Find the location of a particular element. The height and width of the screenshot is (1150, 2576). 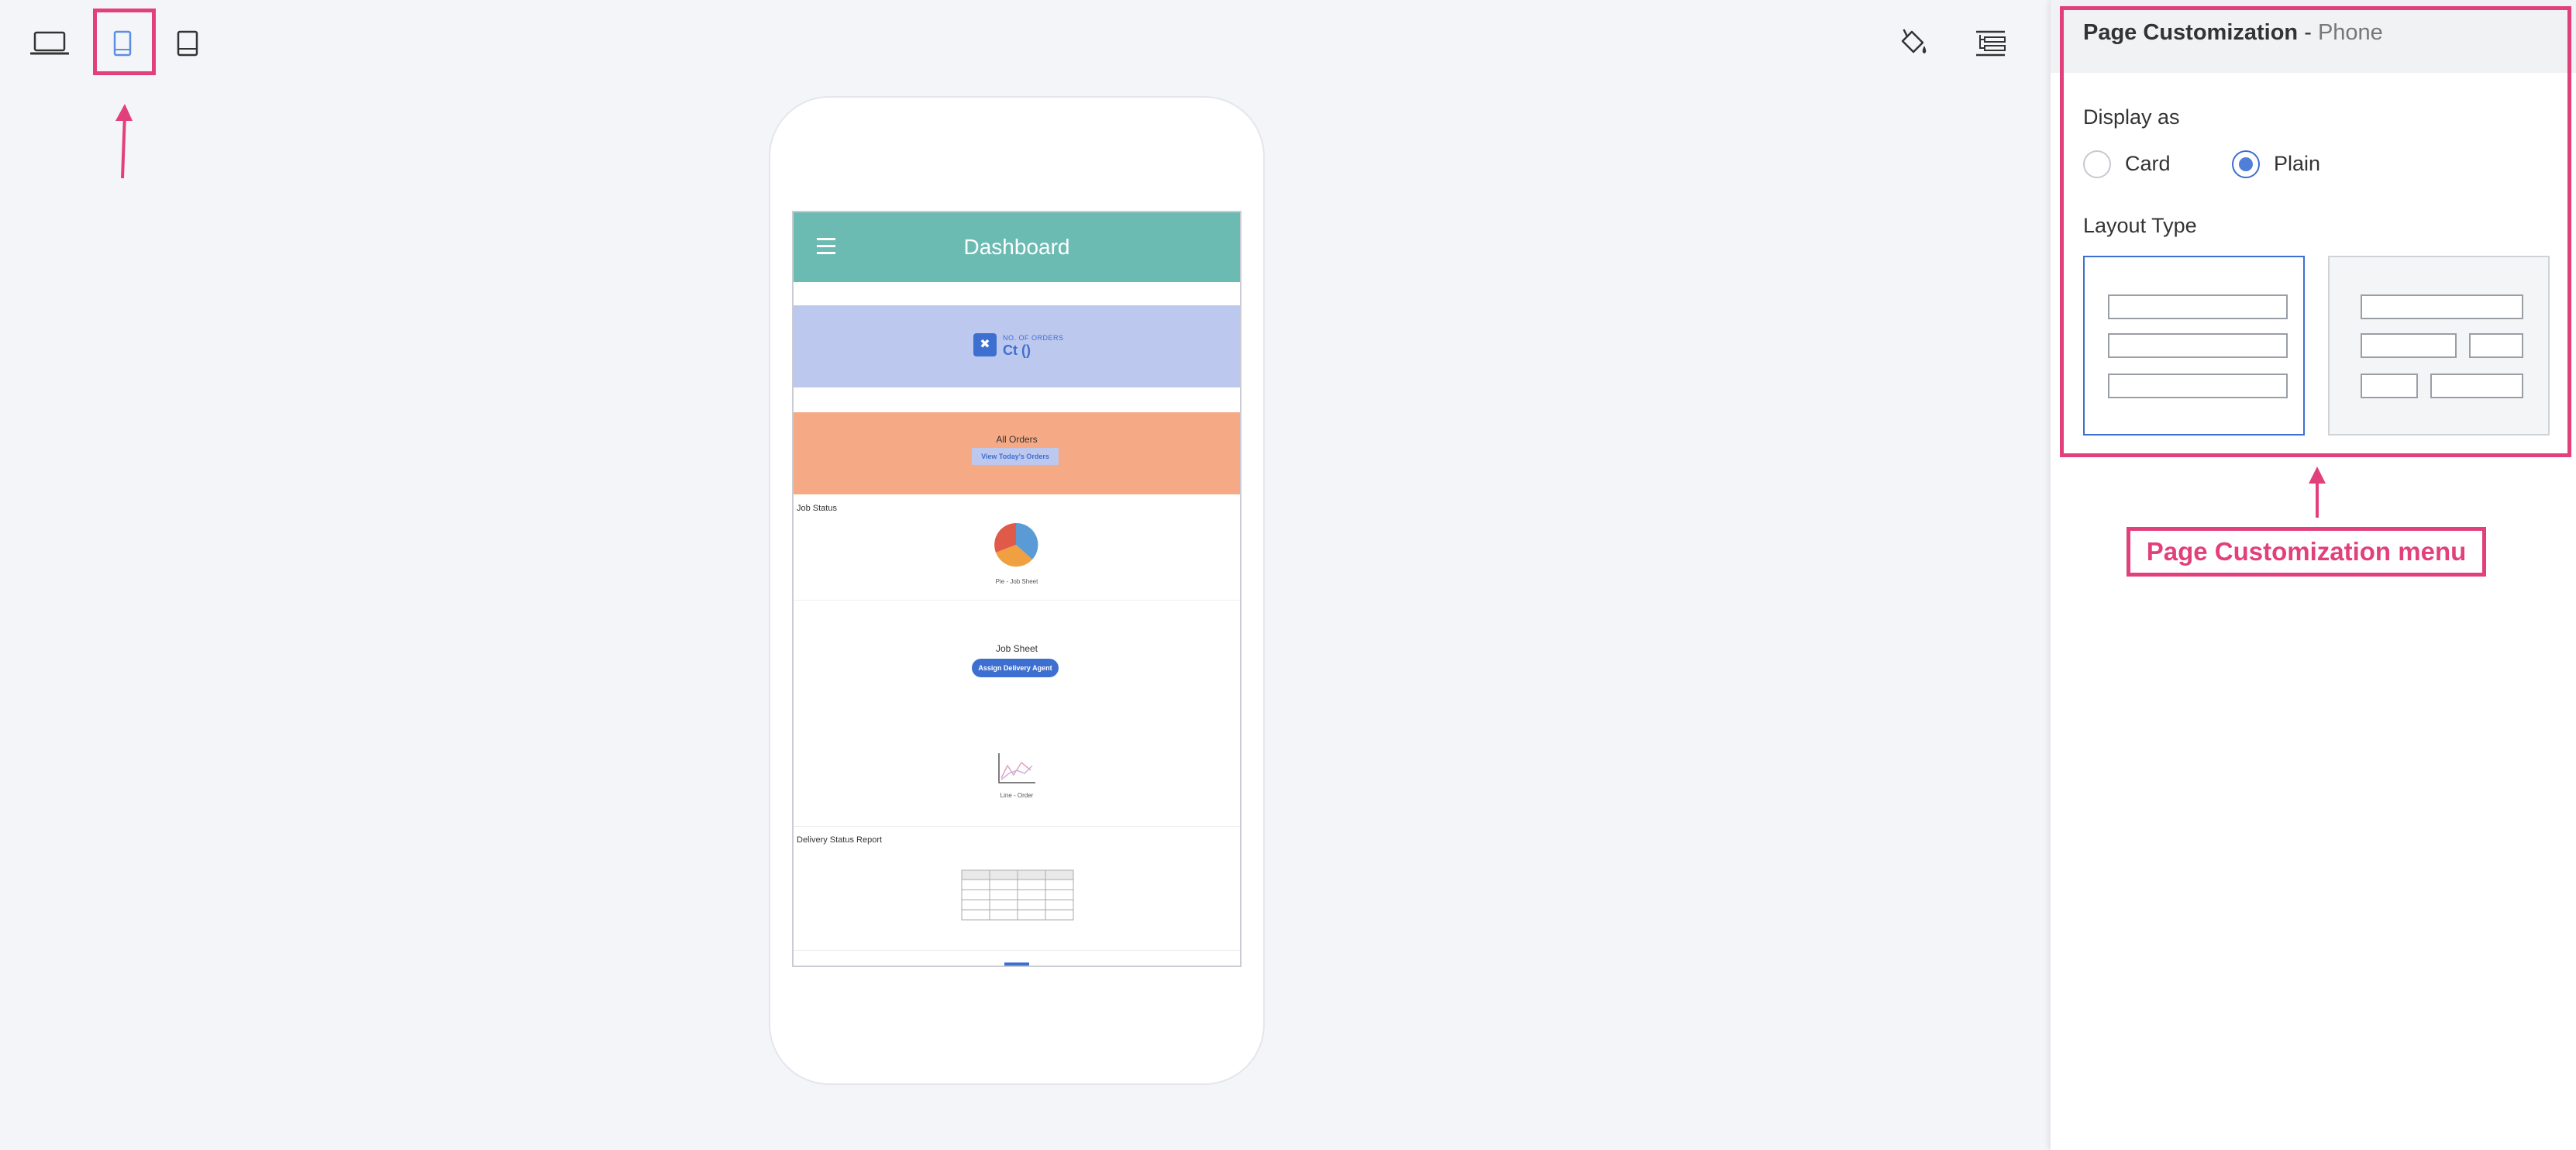

table-report-icon is located at coordinates (1017, 895).